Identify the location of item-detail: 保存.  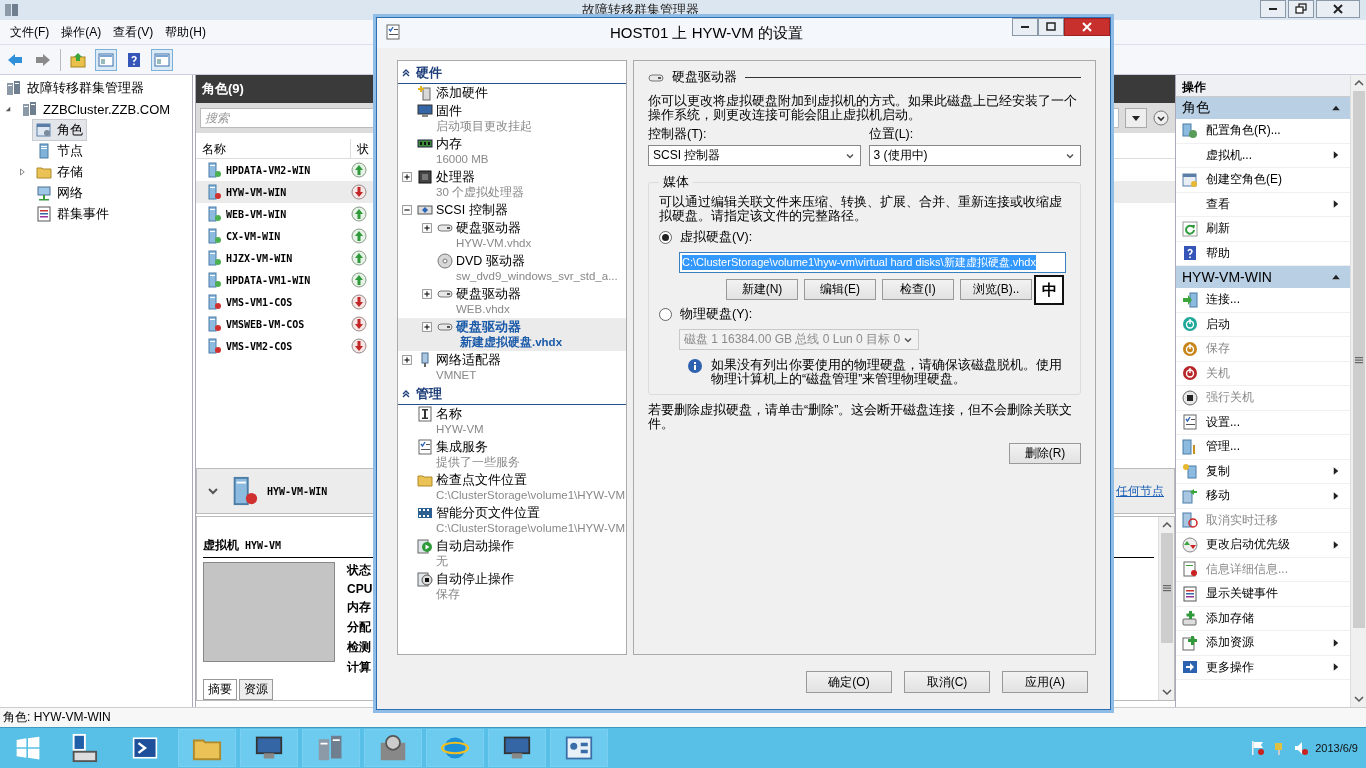
(448, 594).